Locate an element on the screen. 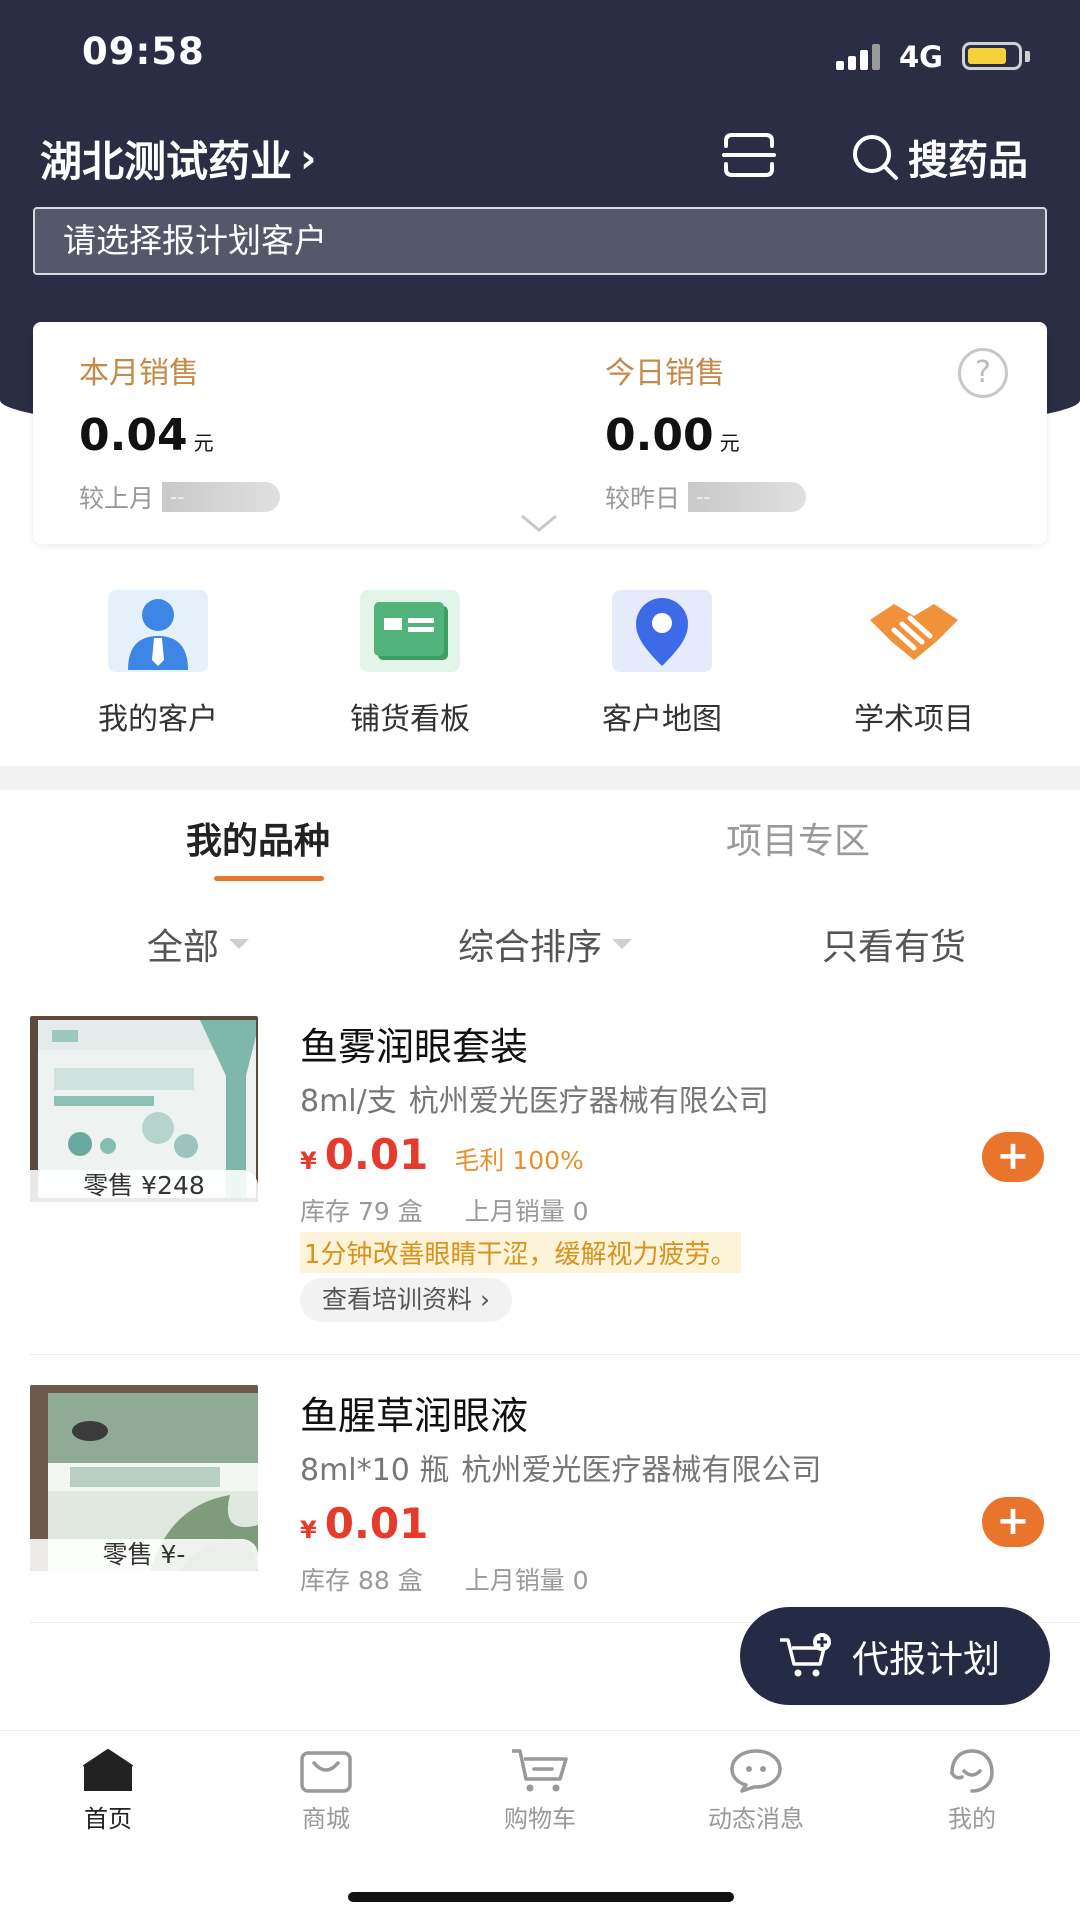  proxy-plan-label: 代报计划 is located at coordinates (926, 1659).